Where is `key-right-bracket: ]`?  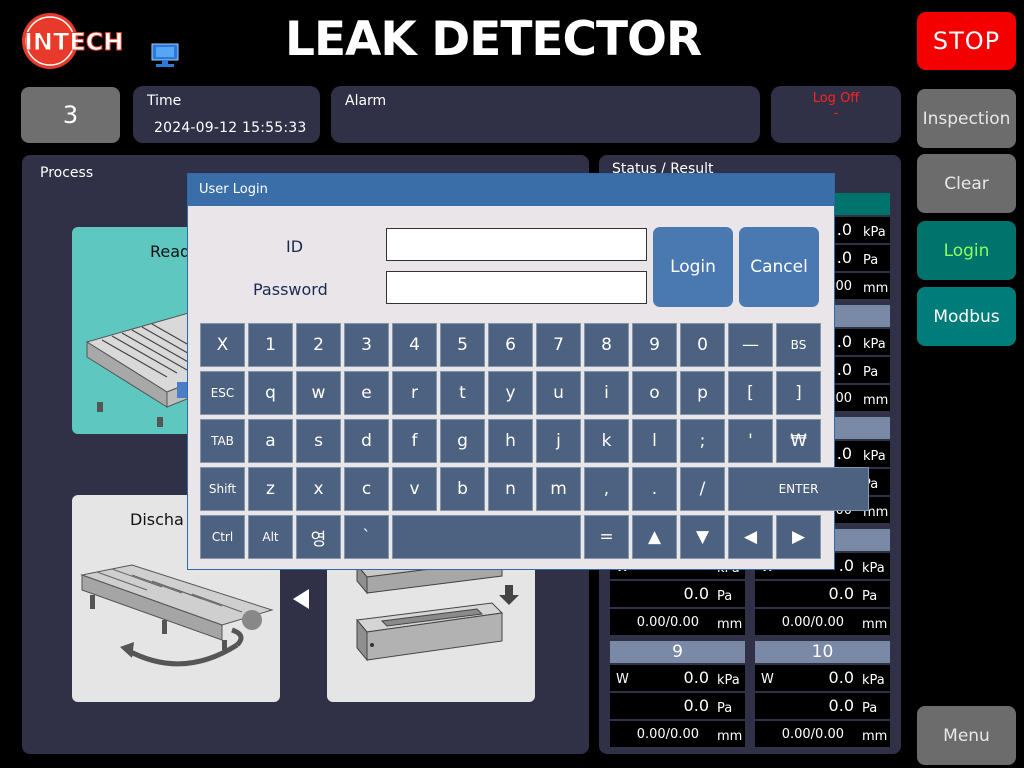 key-right-bracket: ] is located at coordinates (798, 393).